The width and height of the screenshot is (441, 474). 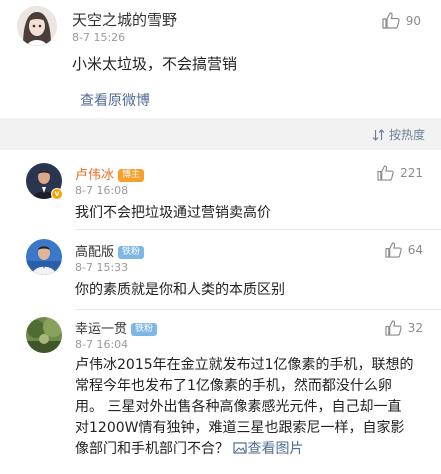 I want to click on view-image-link: 查看图片, so click(x=268, y=449).